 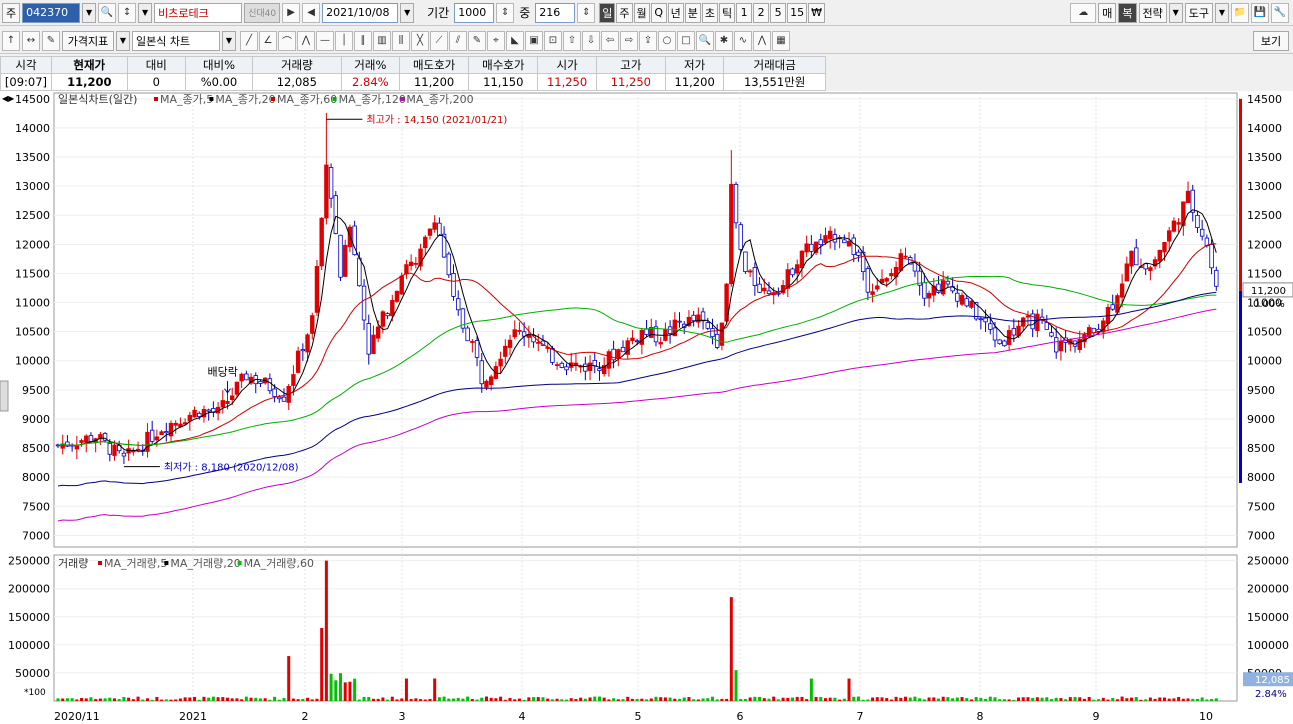 I want to click on view-button: 보기, so click(x=1271, y=40).